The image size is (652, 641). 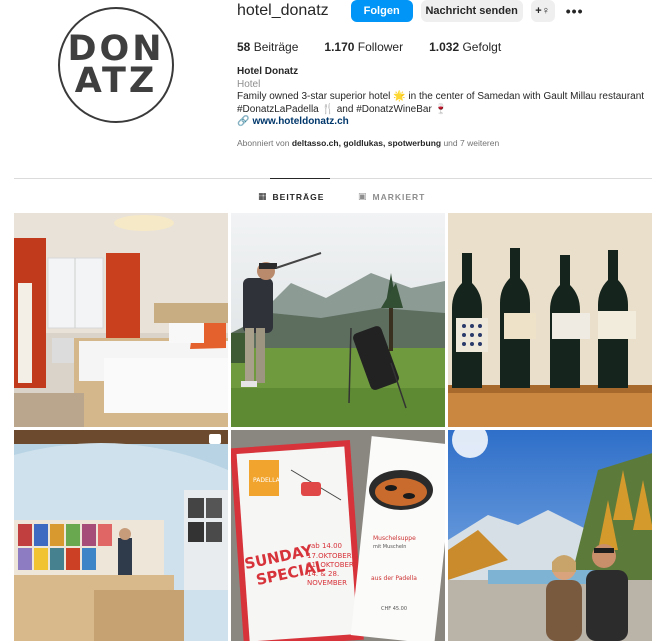 What do you see at coordinates (339, 47) in the screenshot?
I see `followers-count: 1.170` at bounding box center [339, 47].